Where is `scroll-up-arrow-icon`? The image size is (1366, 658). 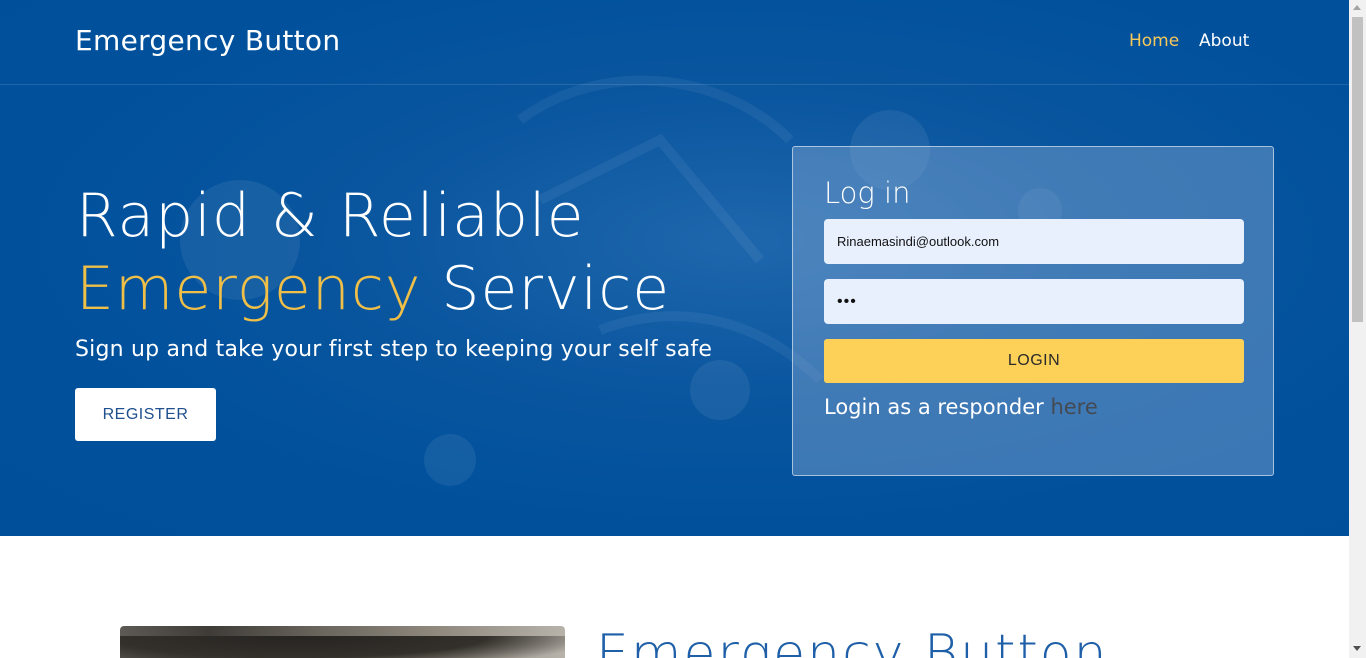
scroll-up-arrow-icon is located at coordinates (1357, 7).